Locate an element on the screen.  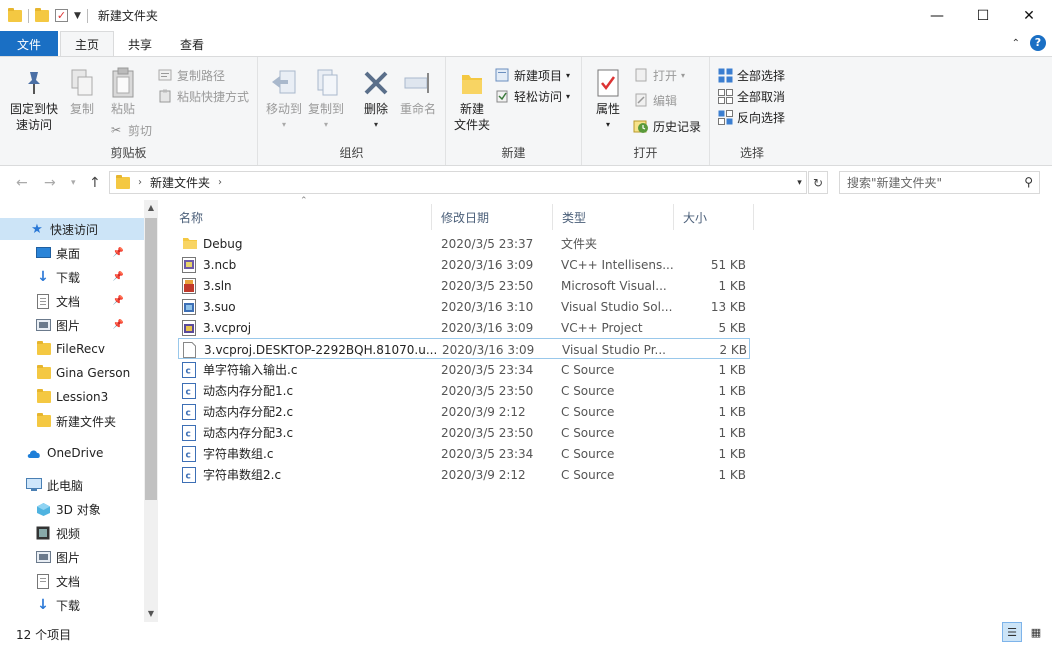
nav-pc-documents: 文档 is located at coordinates (40, 581).